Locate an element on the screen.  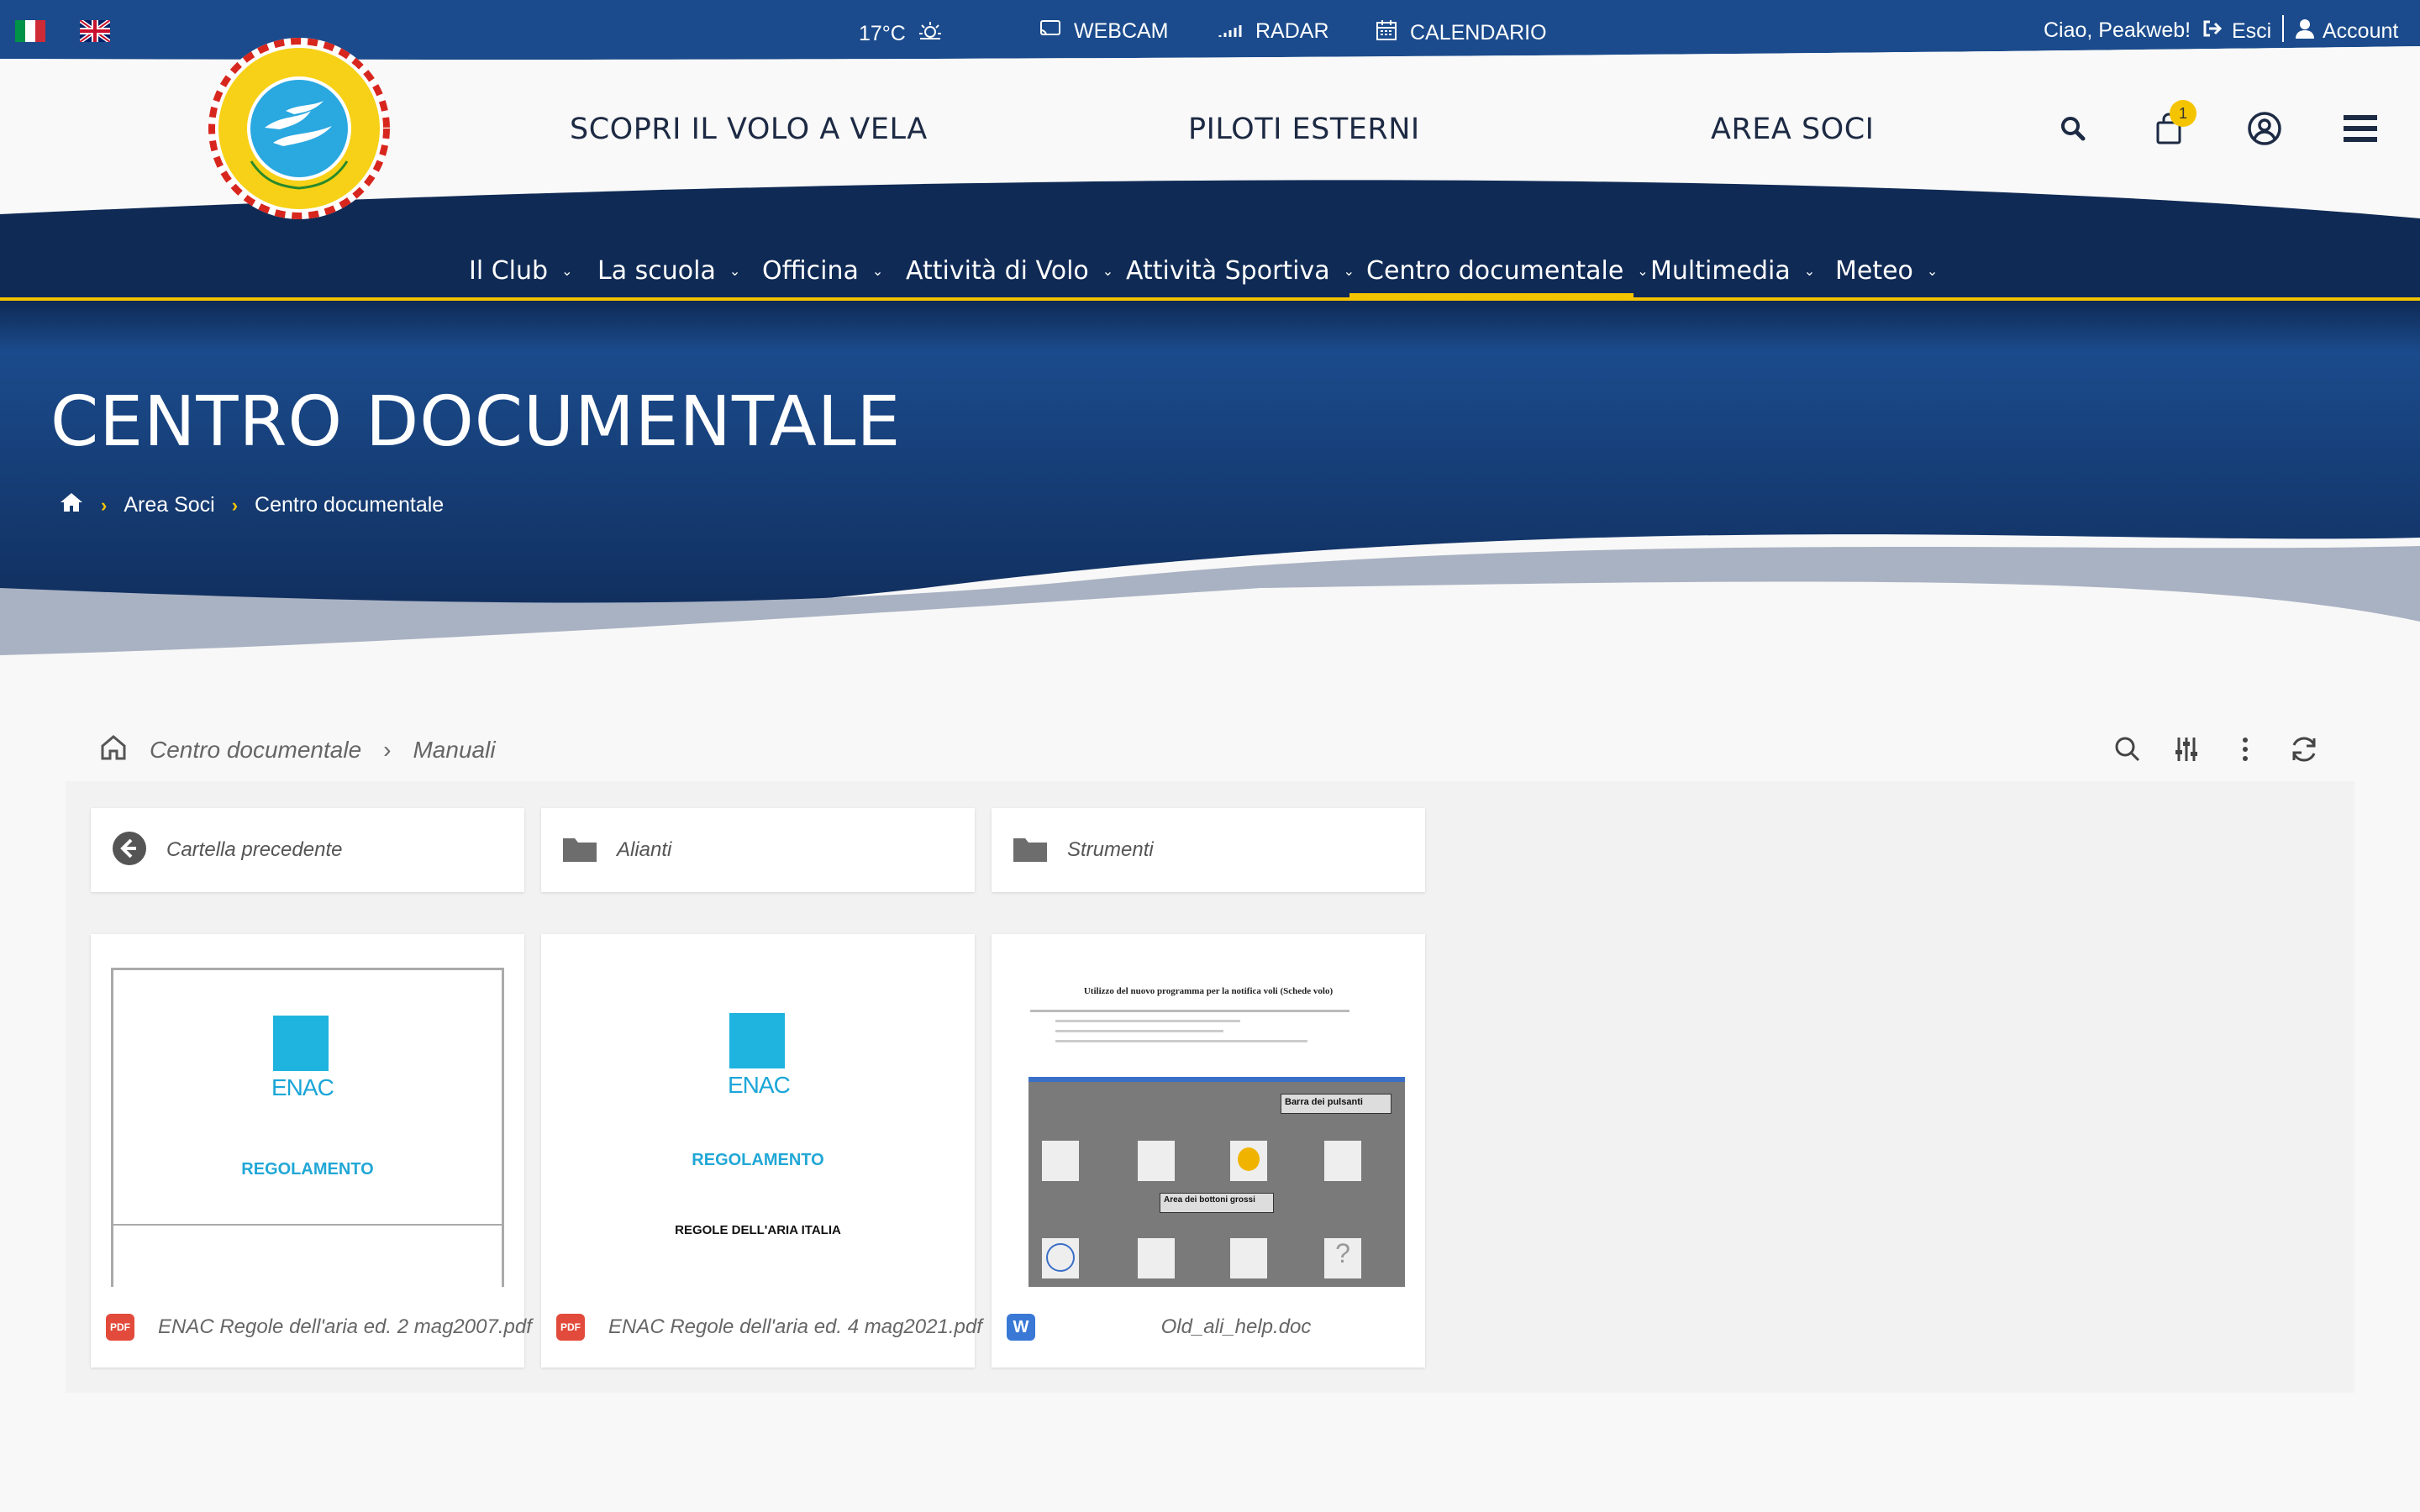
folder-label: Cartella precedente is located at coordinates (255, 849).